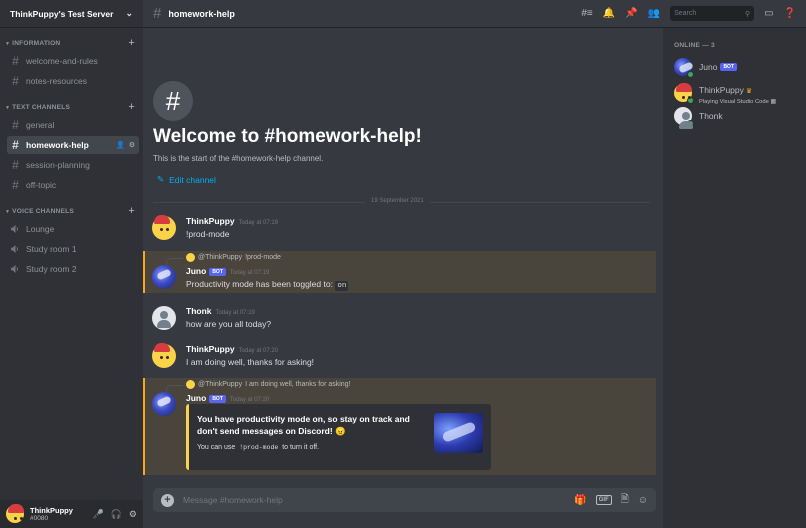 The width and height of the screenshot is (806, 528). What do you see at coordinates (73, 229) in the screenshot?
I see `voice-channel-lounge: Lounge` at bounding box center [73, 229].